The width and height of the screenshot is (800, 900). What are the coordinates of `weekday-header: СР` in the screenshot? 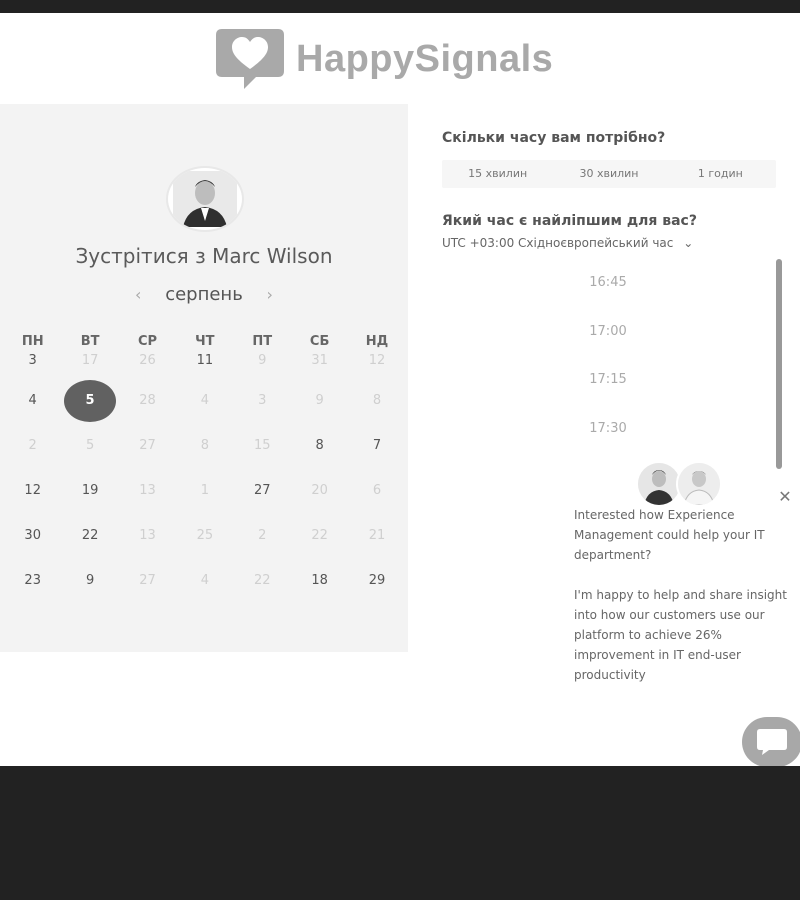 It's located at (147, 341).